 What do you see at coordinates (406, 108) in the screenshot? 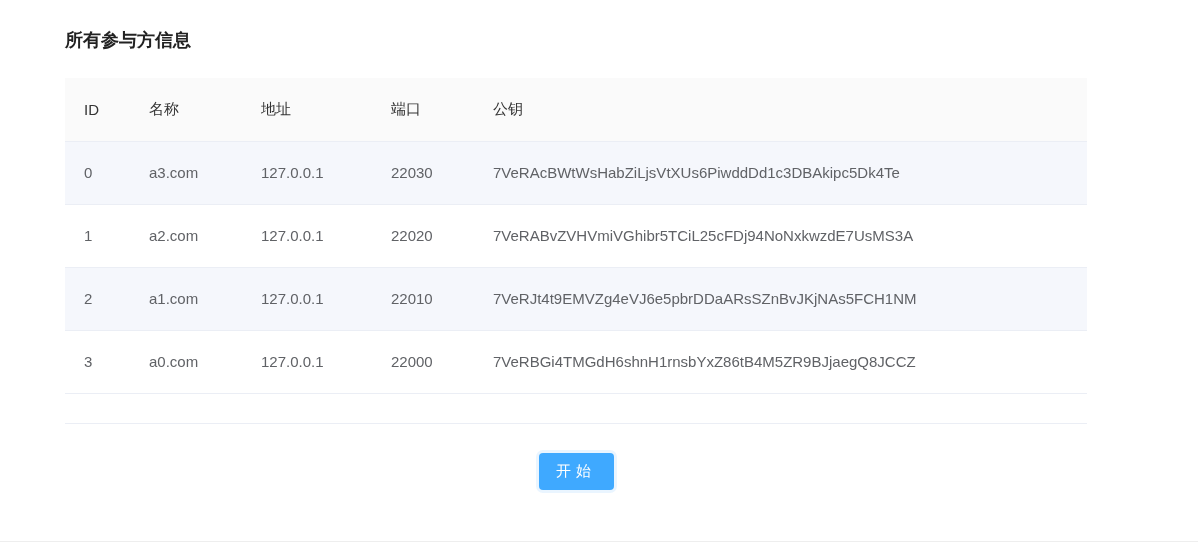
I see `column-header: 端口` at bounding box center [406, 108].